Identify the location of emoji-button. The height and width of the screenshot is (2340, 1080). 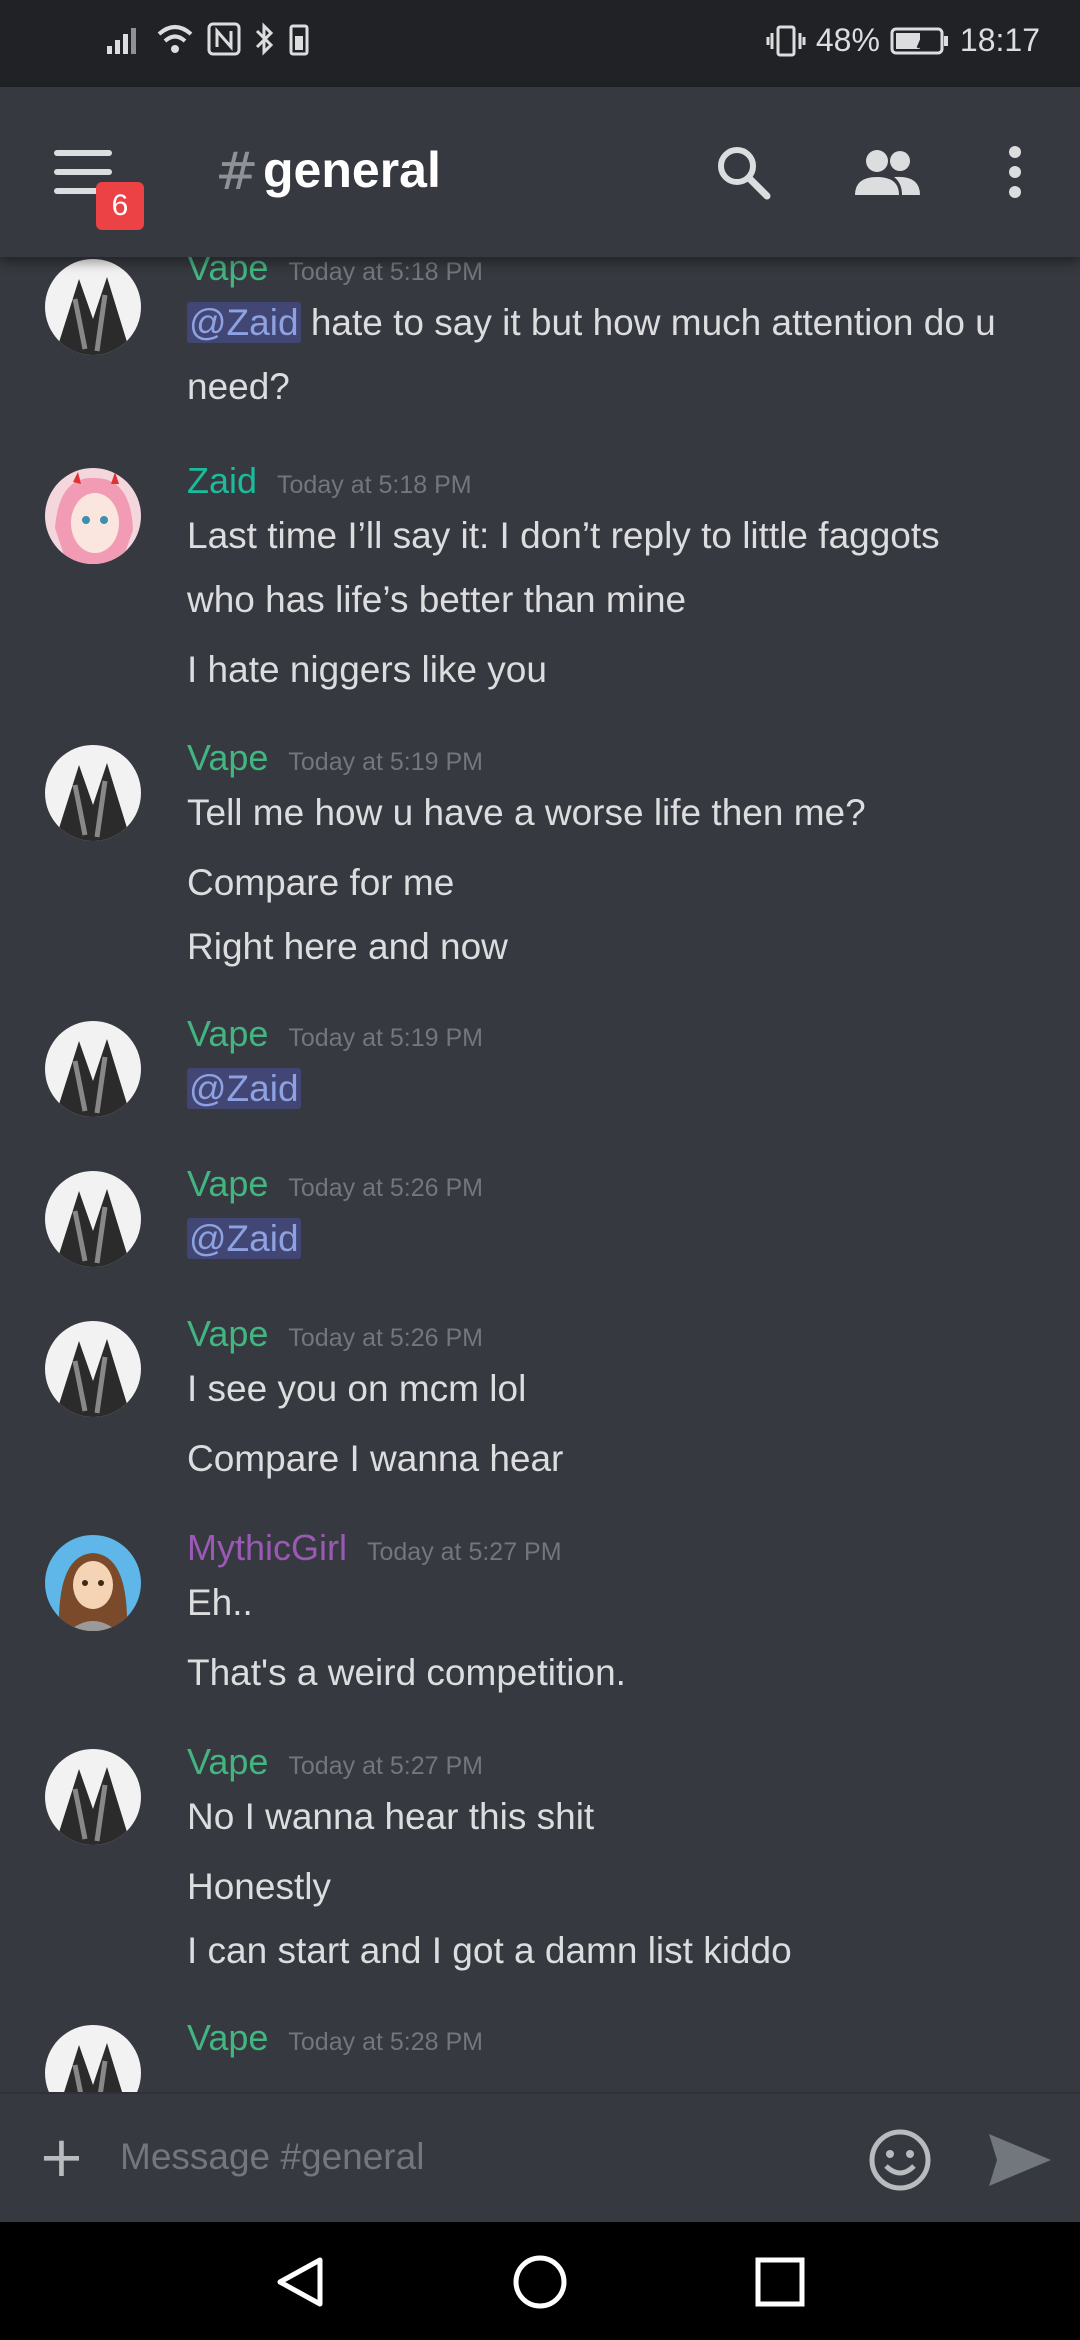
(900, 2162).